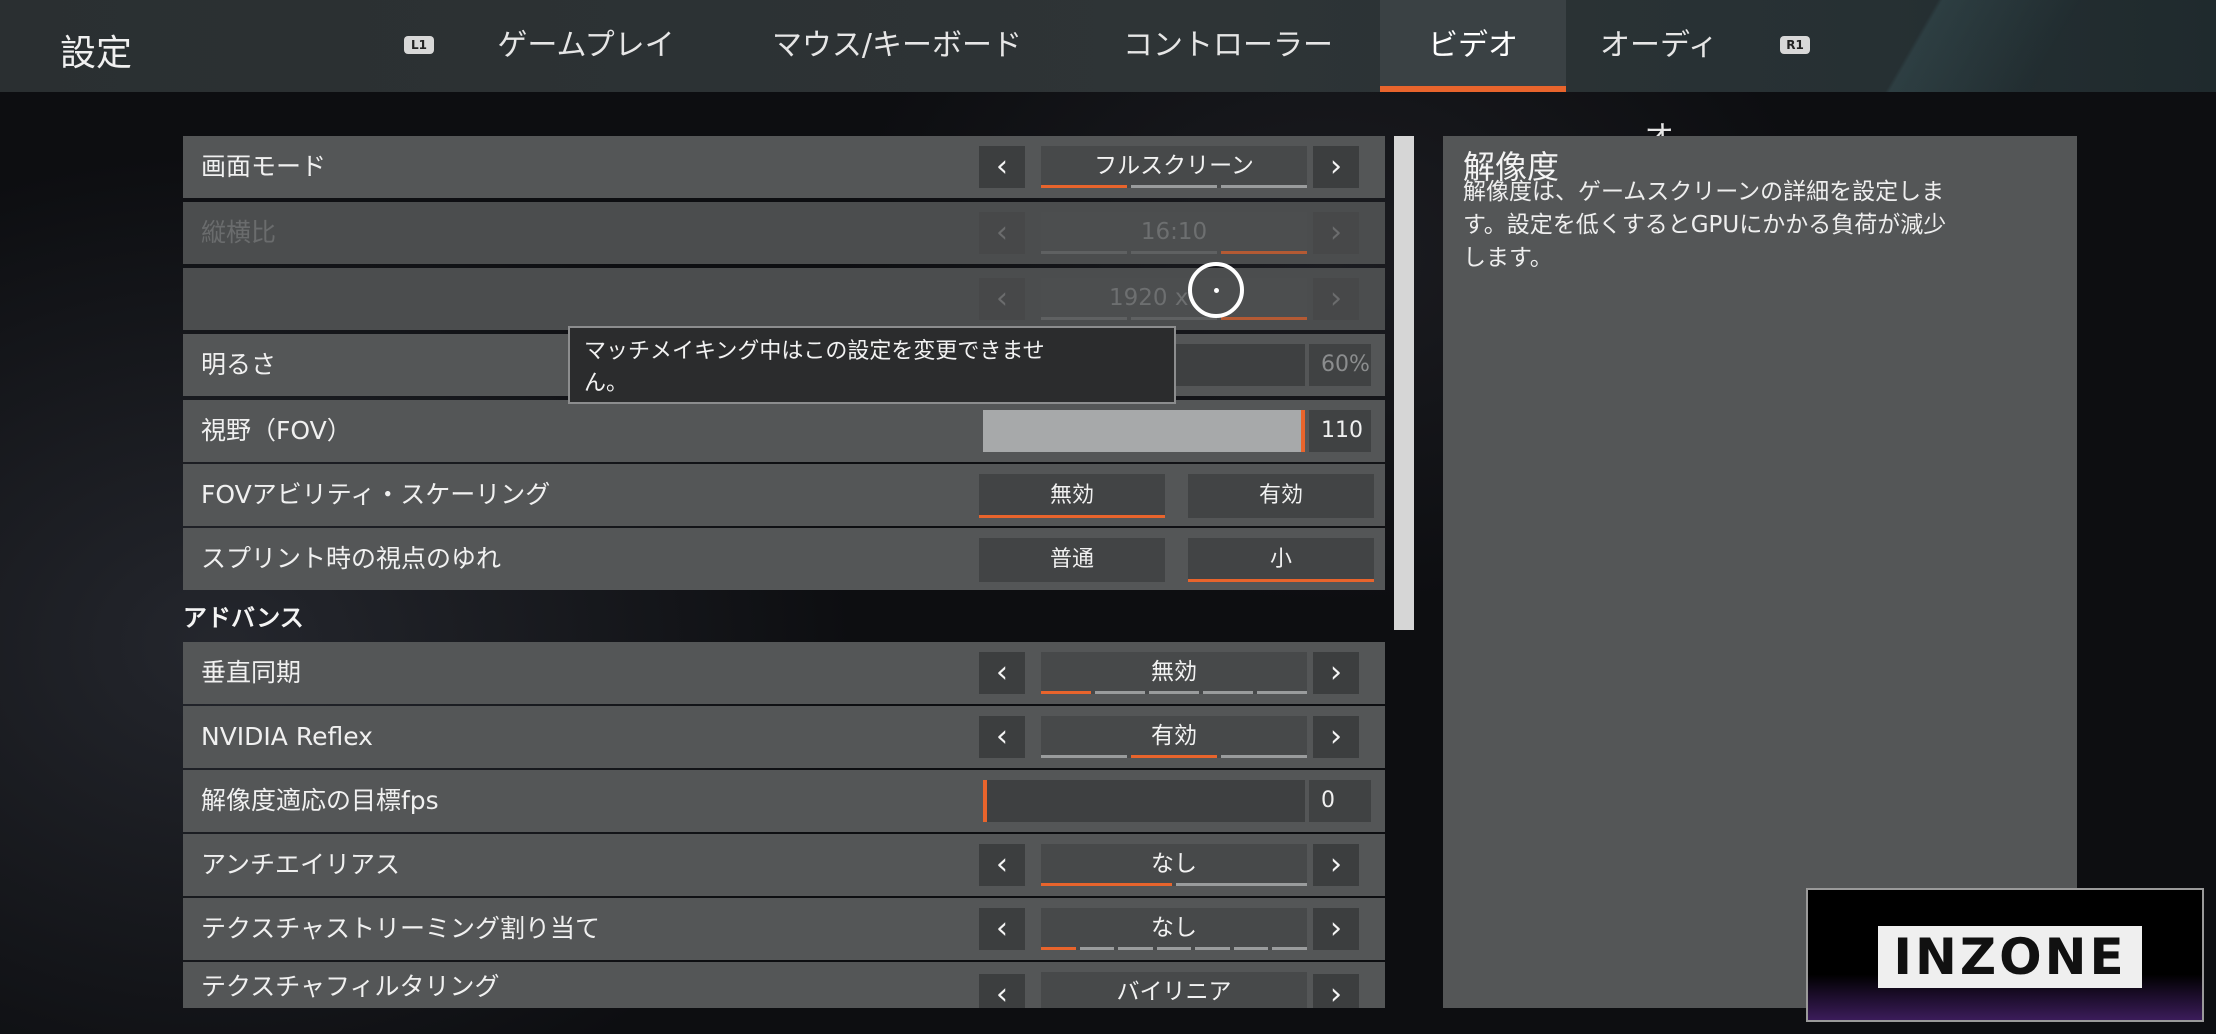 This screenshot has width=2216, height=1034. Describe the element at coordinates (784, 495) in the screenshot. I see `setting-row-fov-scaling: FOVアビリティ・スケーリング 無効 有効` at that location.